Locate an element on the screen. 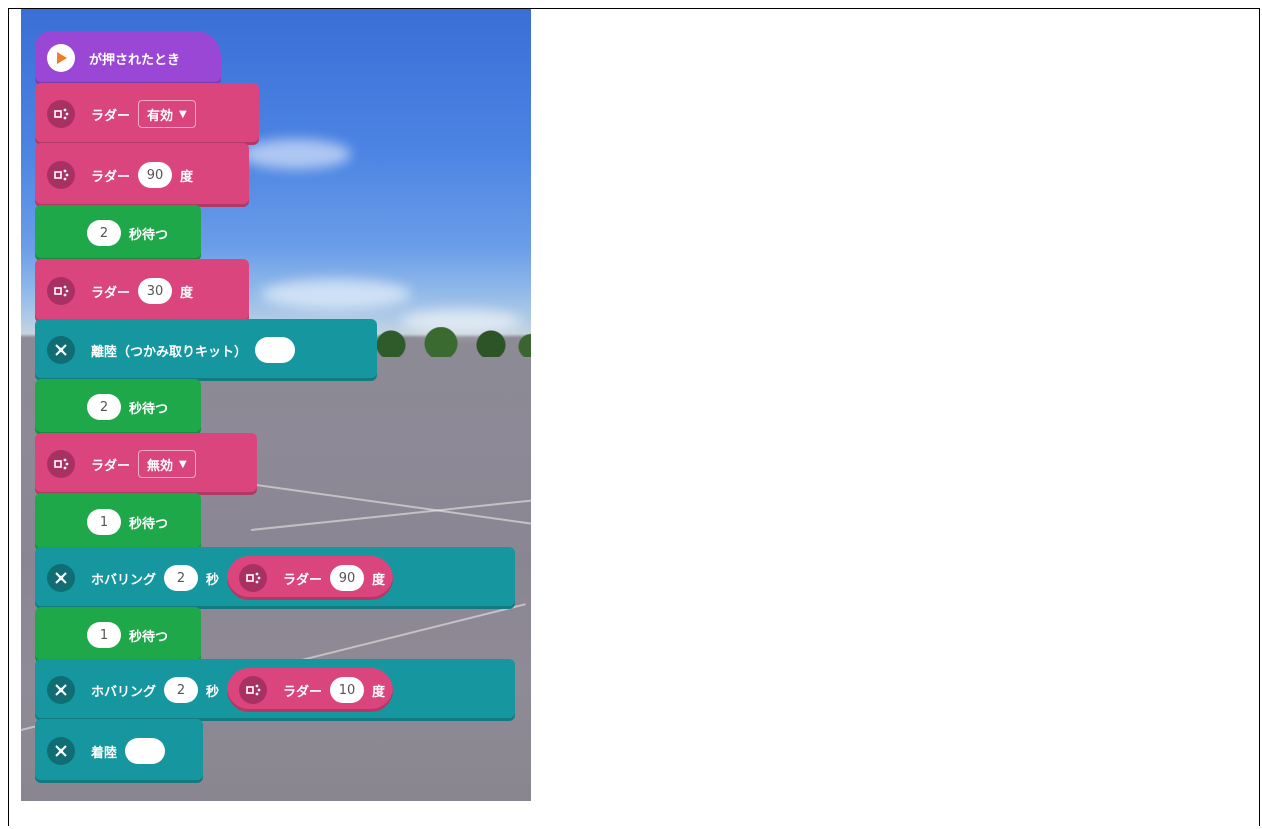 The height and width of the screenshot is (829, 1262). rudder-angle-reporter: ラダー 90 度 is located at coordinates (310, 578).